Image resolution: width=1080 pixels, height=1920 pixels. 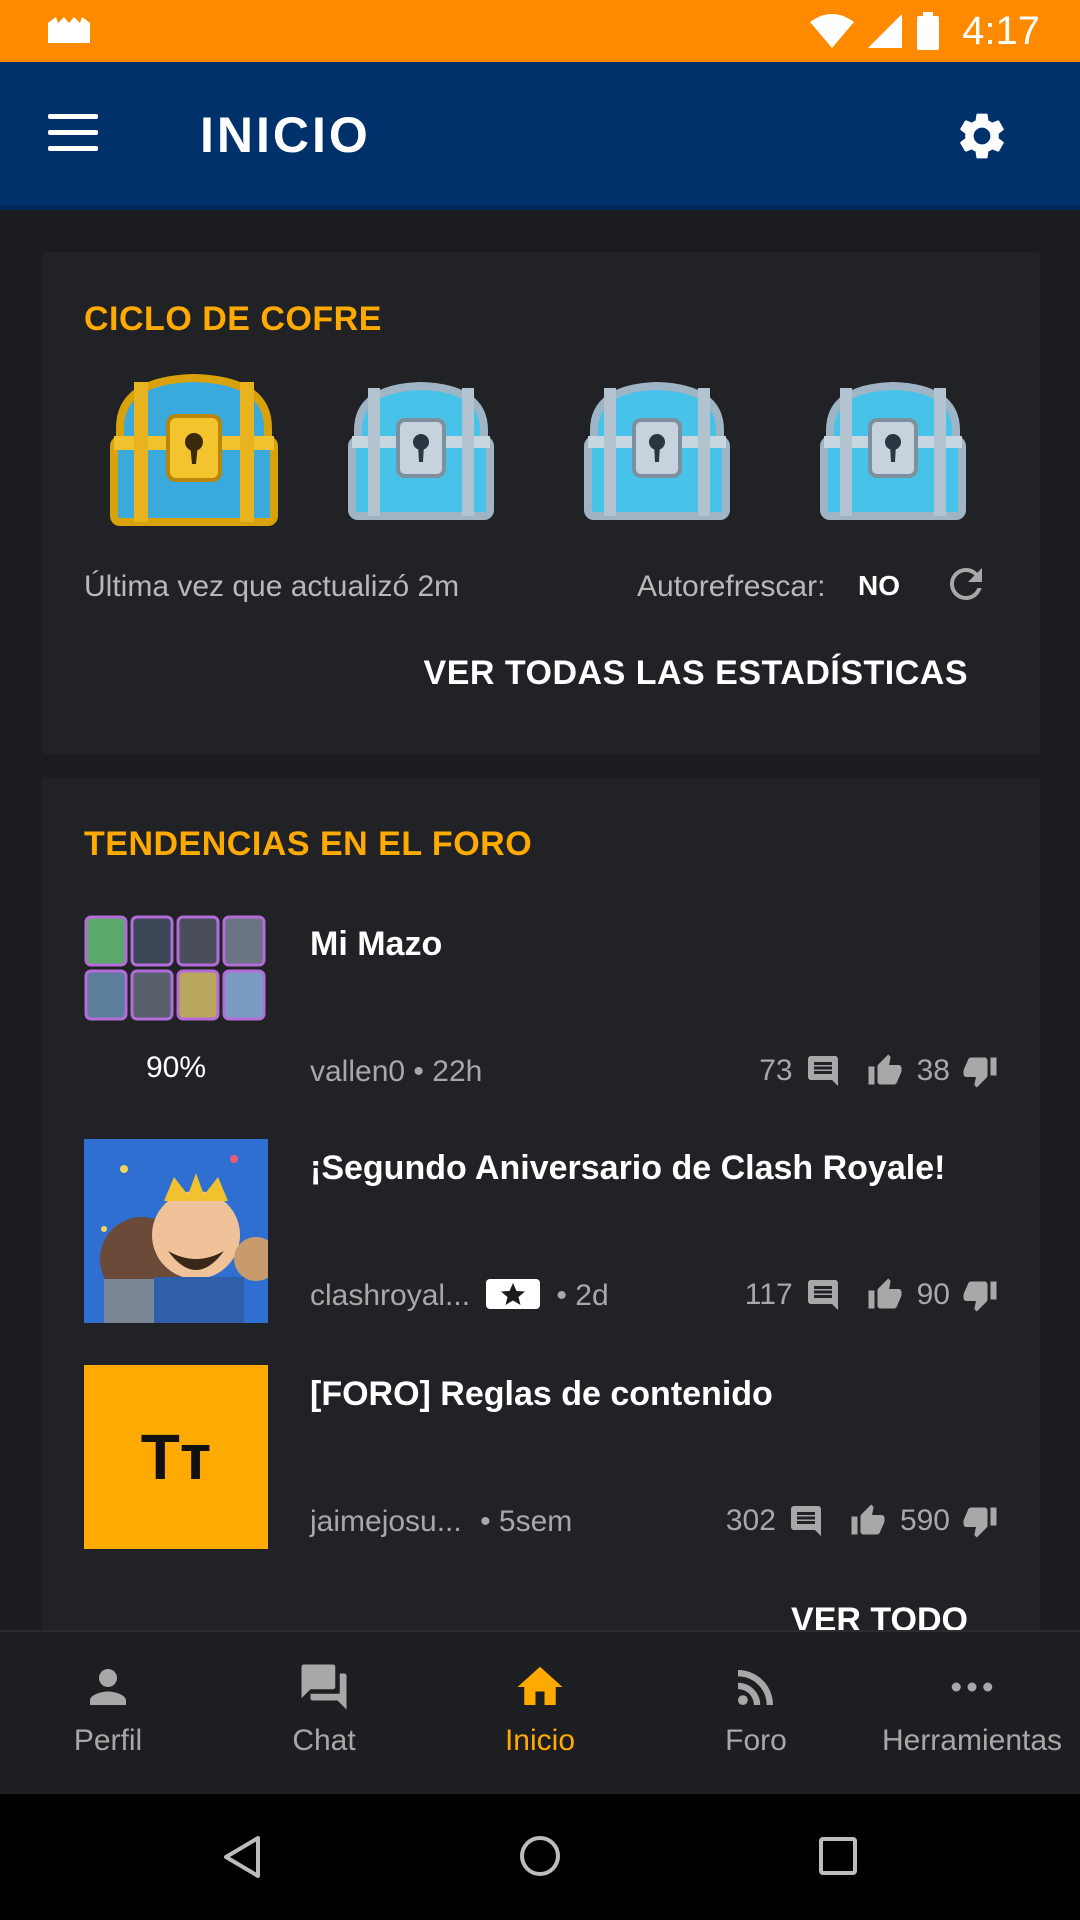 I want to click on bottom-navigation: Perfil Chat Inicio Foro Herramientas, so click(x=540, y=1712).